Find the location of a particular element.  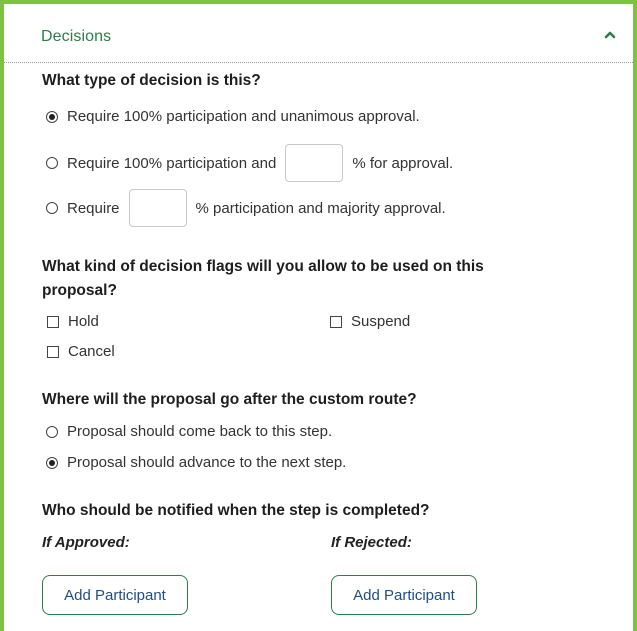

participation-percent-input is located at coordinates (157, 208).